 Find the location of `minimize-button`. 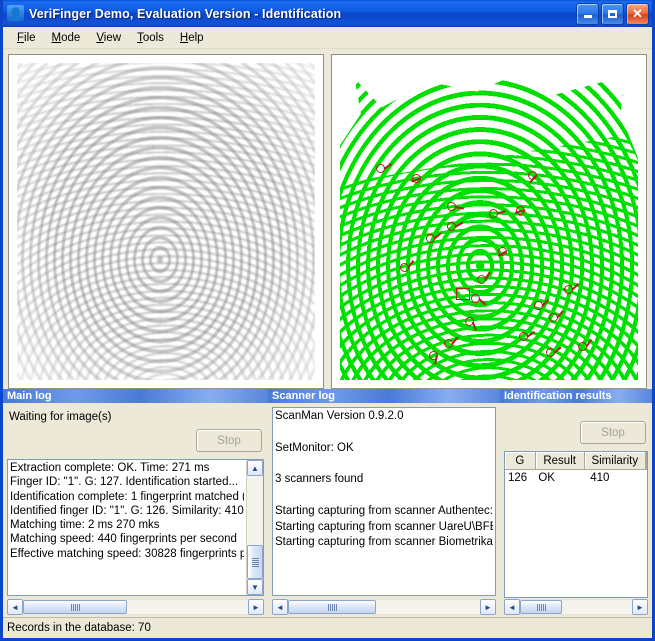

minimize-button is located at coordinates (587, 13).